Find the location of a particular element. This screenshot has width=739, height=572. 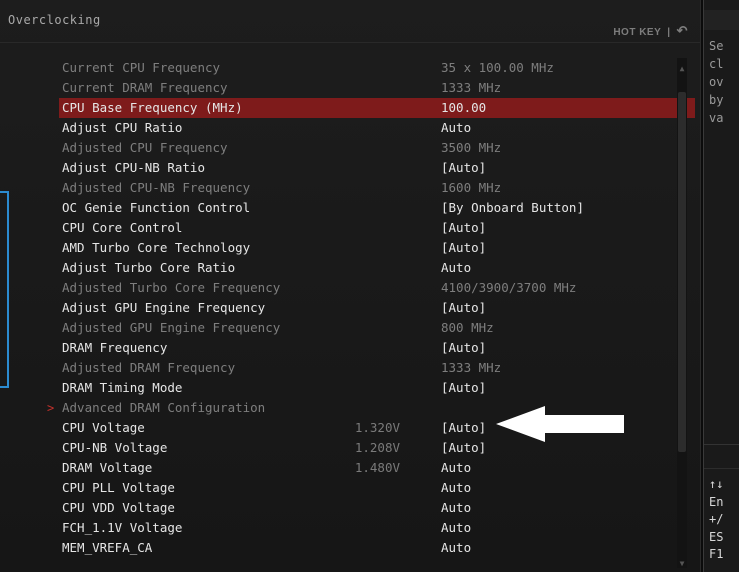

setting-row: FCH_1.1V Voltage Auto is located at coordinates (335, 528).